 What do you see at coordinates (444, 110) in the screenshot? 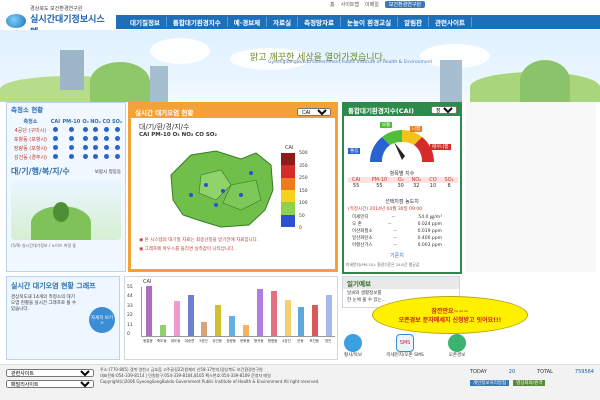
I see `station-select: 장량동` at bounding box center [444, 110].